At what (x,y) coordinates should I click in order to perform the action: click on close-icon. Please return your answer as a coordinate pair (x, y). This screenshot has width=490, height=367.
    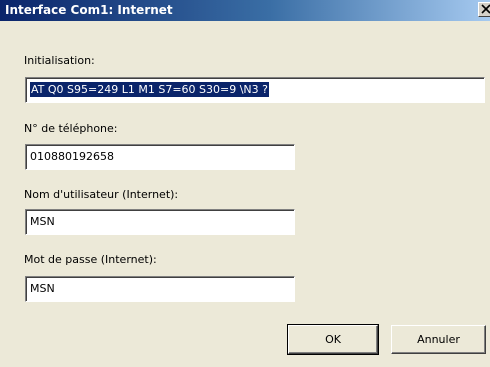
    Looking at the image, I should click on (485, 9).